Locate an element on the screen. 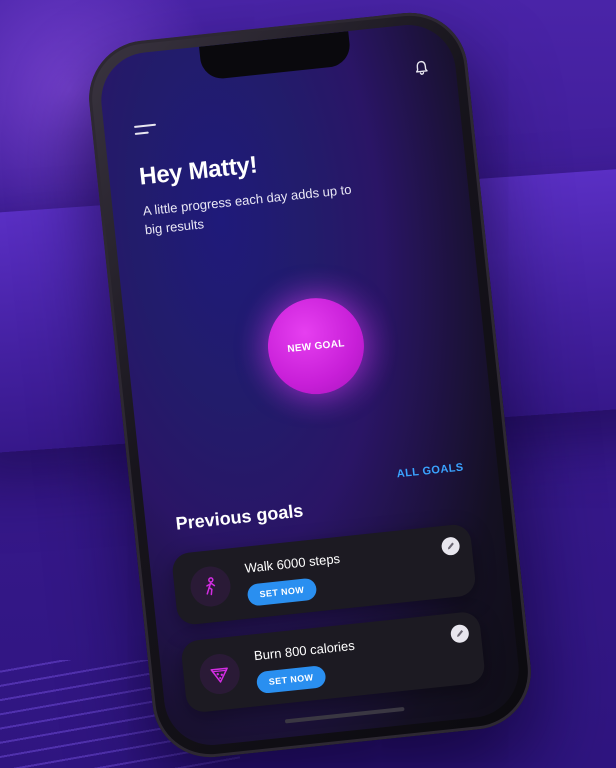 Image resolution: width=616 pixels, height=768 pixels. goal-card-burn: Burn 800 calories SET NOW is located at coordinates (333, 662).